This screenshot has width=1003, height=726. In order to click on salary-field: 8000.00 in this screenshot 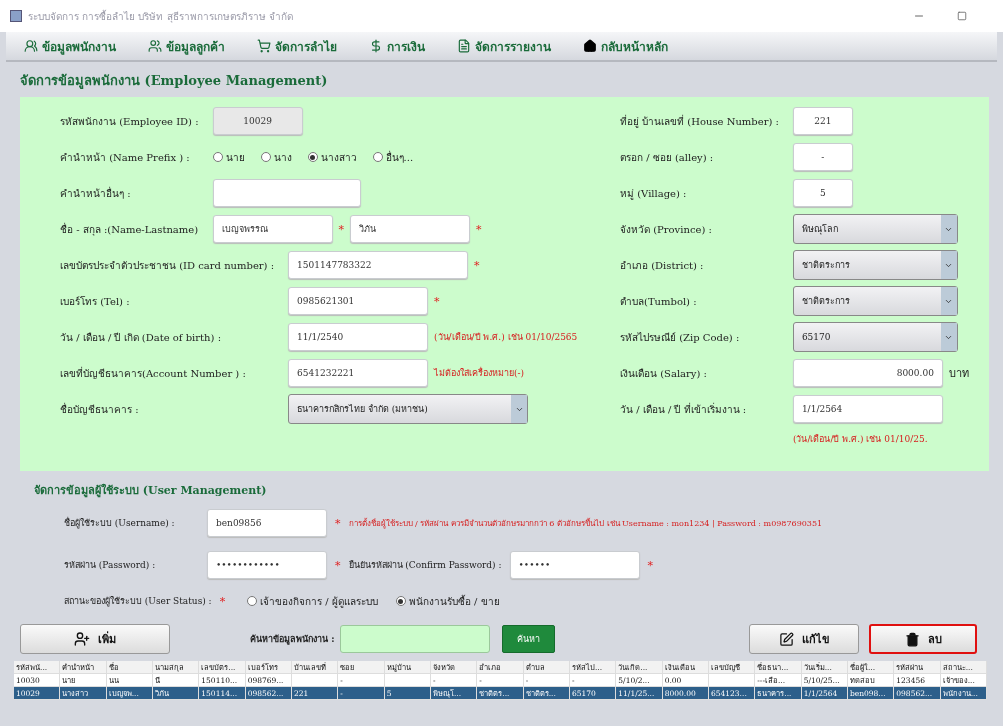, I will do `click(867, 373)`.